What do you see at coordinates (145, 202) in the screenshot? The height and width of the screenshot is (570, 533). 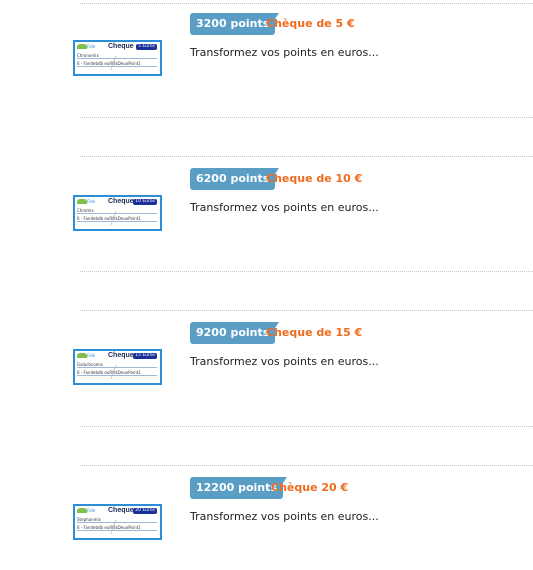 I see `cheque-amount: 10 Euros` at bounding box center [145, 202].